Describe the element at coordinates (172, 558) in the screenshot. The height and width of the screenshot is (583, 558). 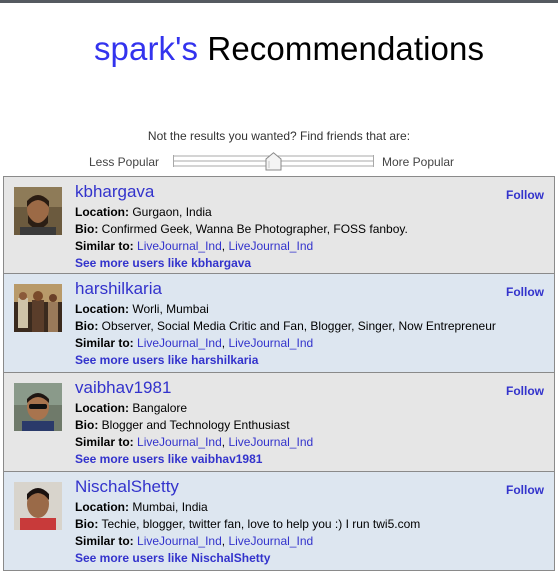
I see `see-more-link: See more users like NischalShetty` at that location.